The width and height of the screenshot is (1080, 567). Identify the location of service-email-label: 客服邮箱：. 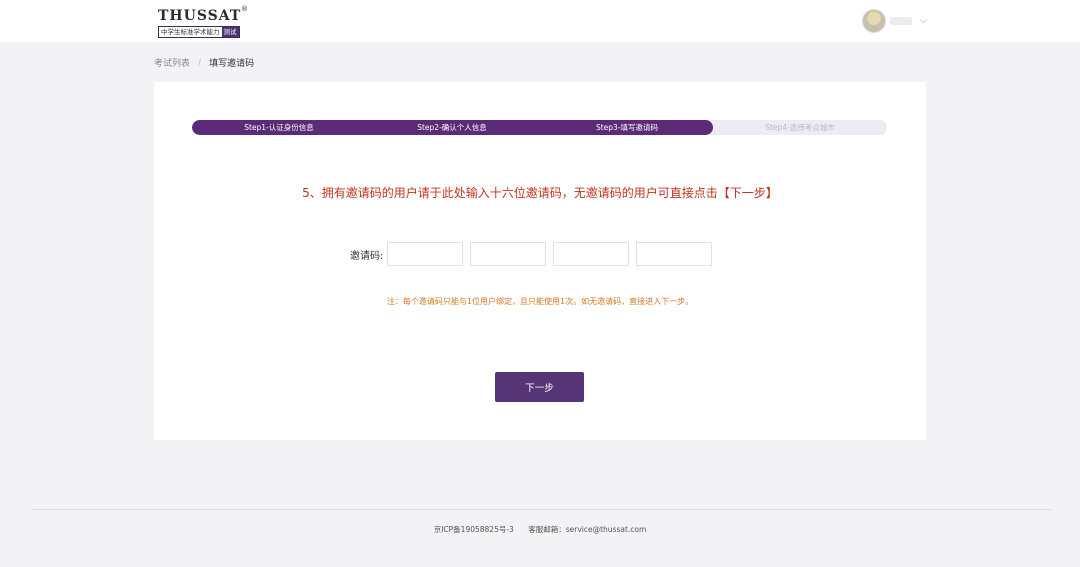
(547, 529).